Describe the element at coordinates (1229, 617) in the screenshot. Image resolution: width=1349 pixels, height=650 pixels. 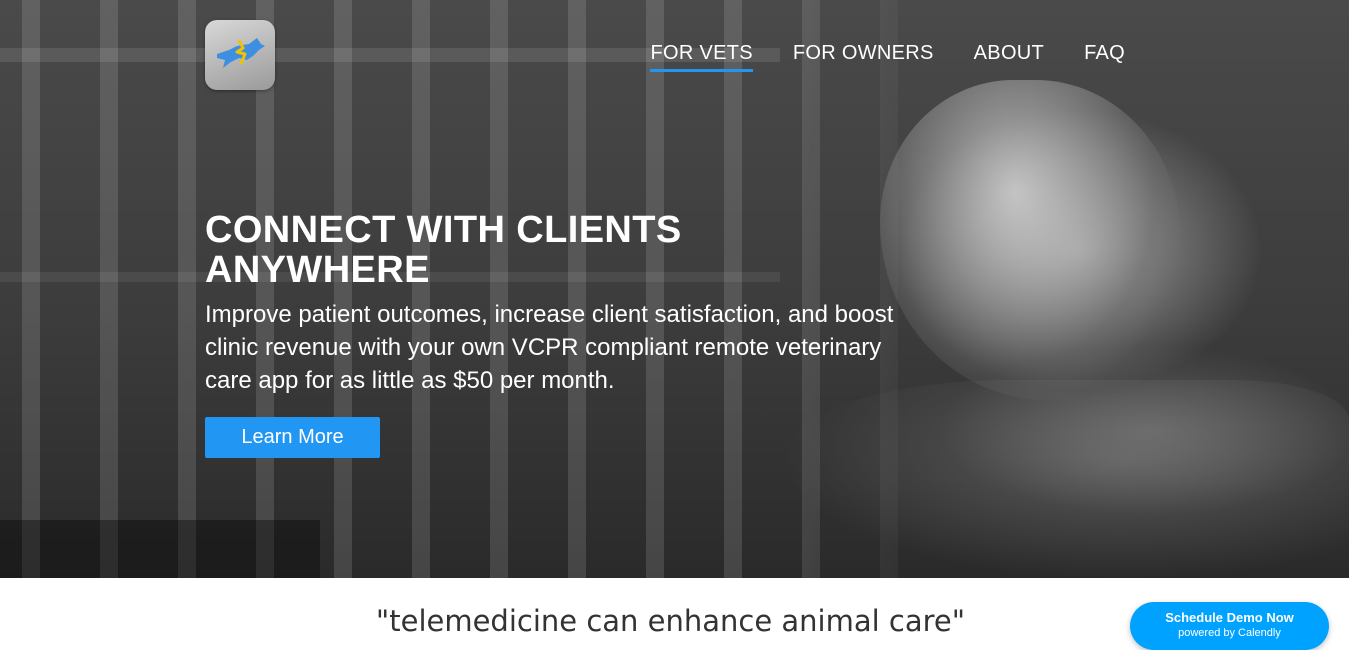
I see `schedule-demo-label: Schedule Demo Now` at that location.